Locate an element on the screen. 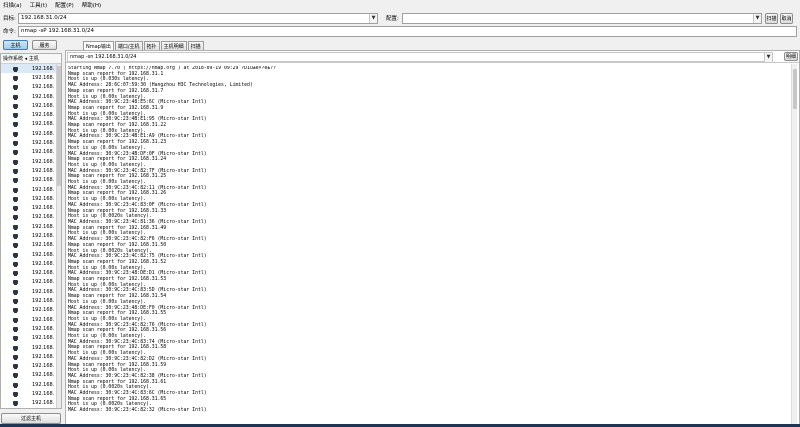 This screenshot has height=427, width=800. tab-ports-hosts: 端口/主机 is located at coordinates (128, 45).